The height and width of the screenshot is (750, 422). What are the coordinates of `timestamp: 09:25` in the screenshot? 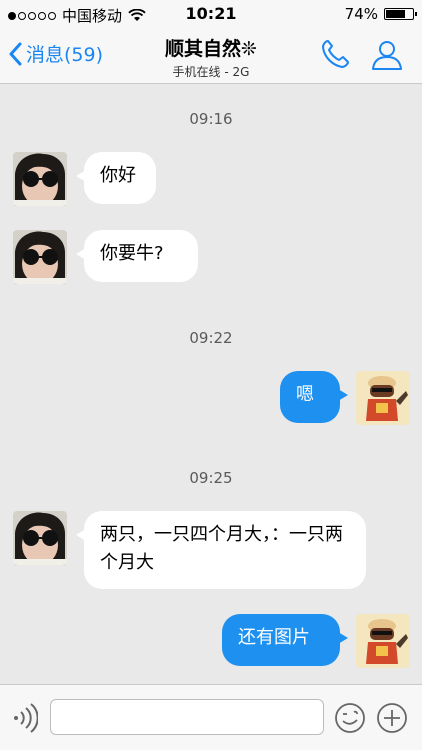 It's located at (211, 478).